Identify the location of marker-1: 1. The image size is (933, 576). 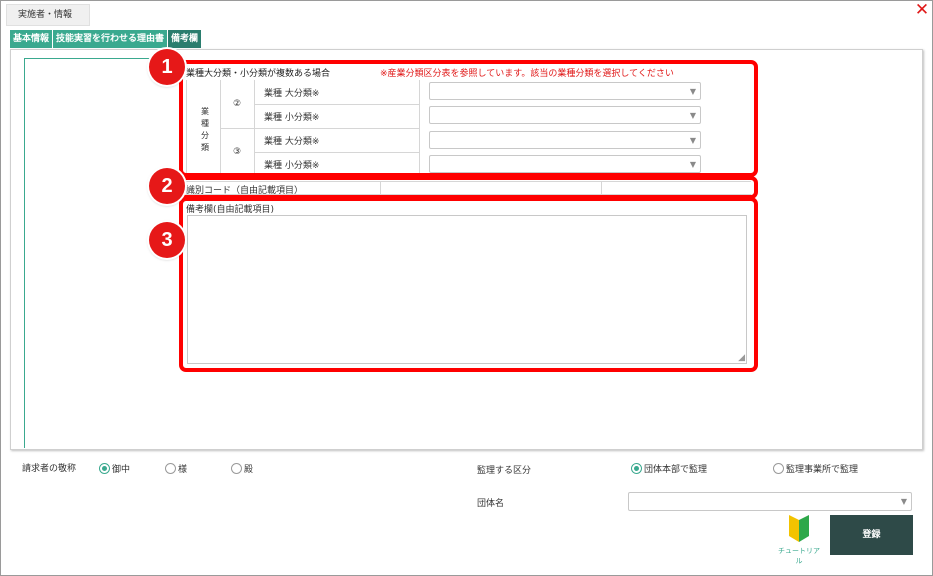
(167, 67).